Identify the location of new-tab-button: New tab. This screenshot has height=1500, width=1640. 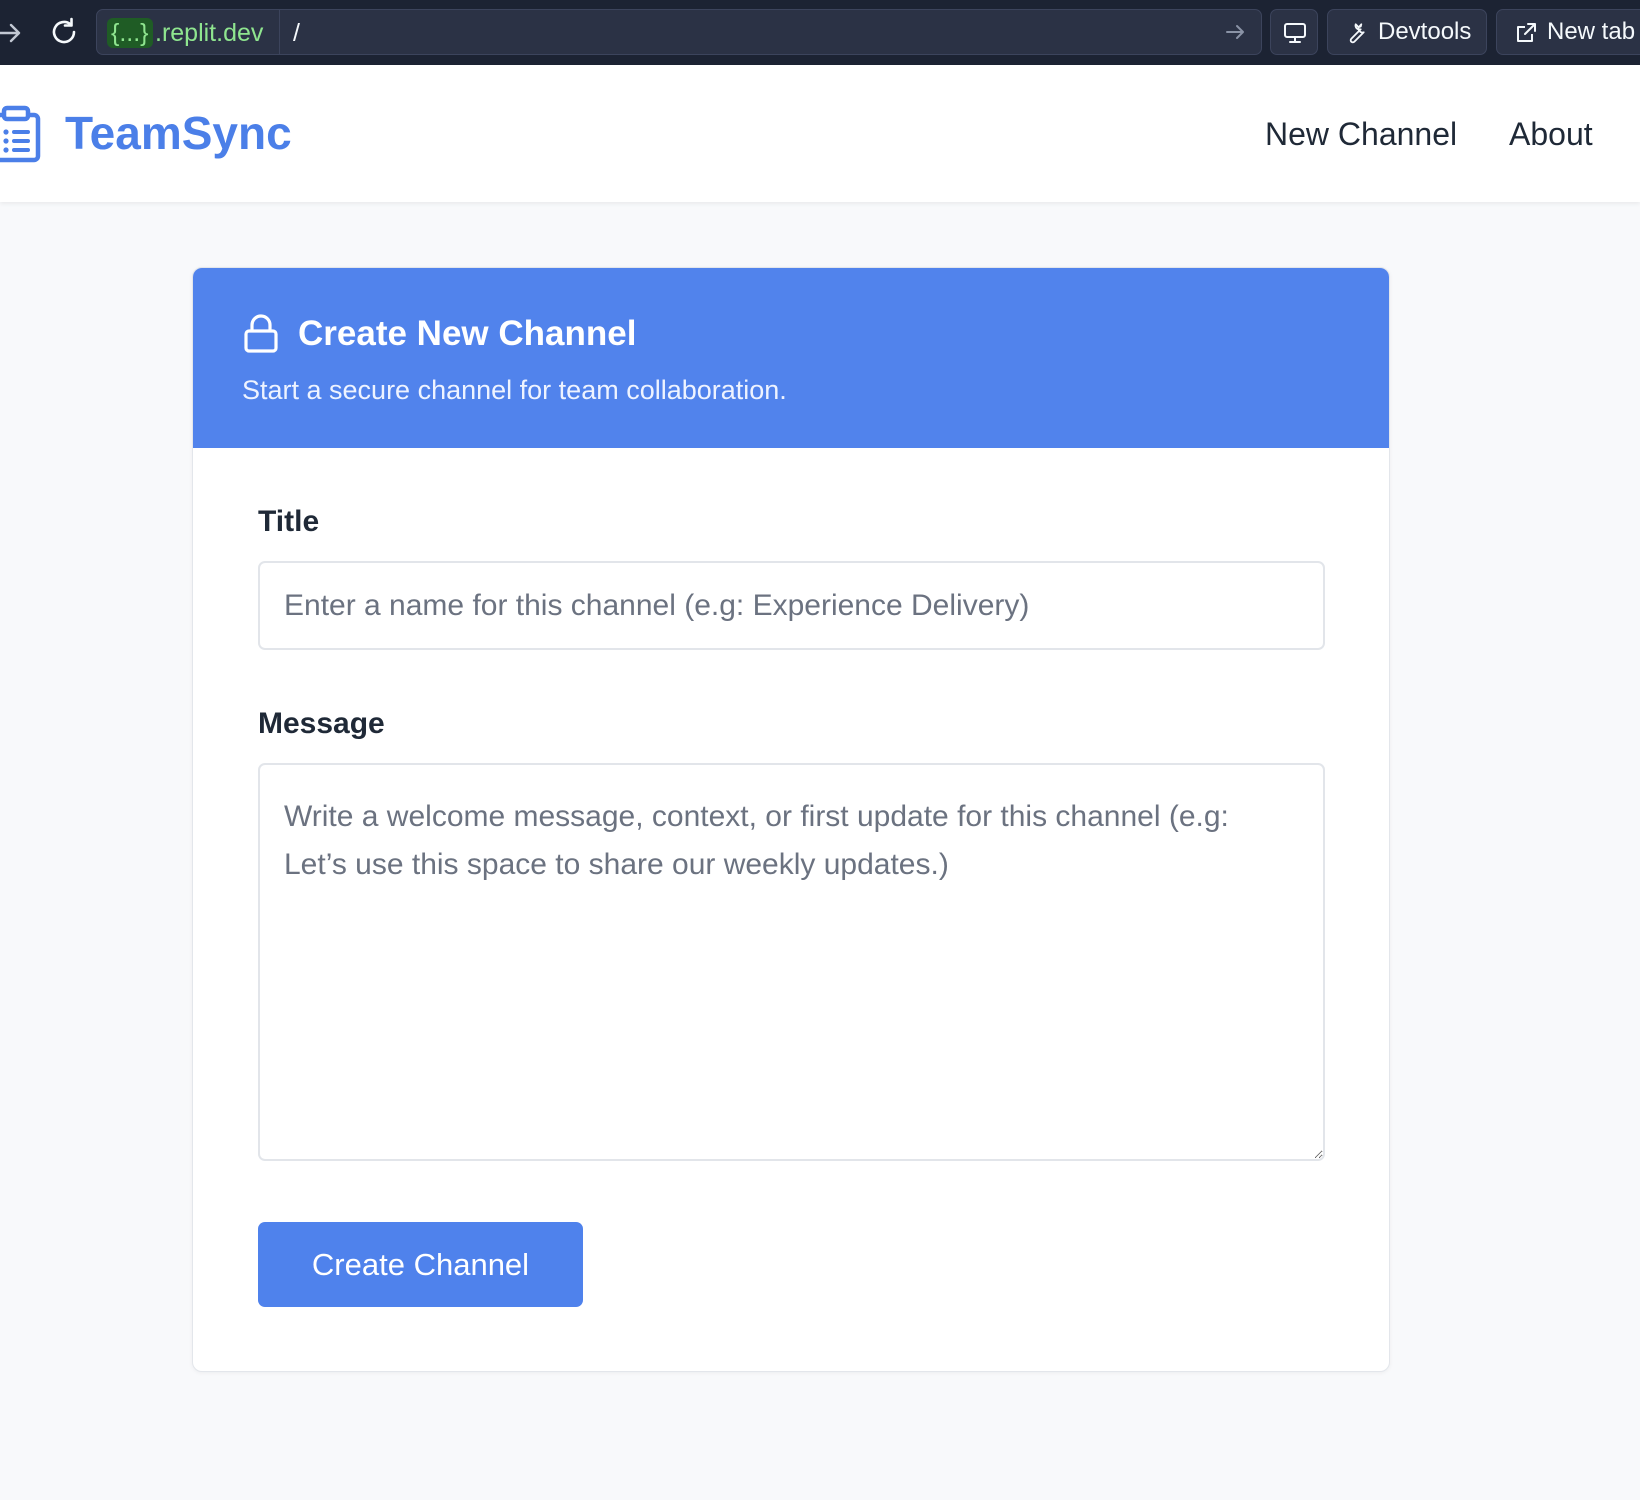
(1568, 32).